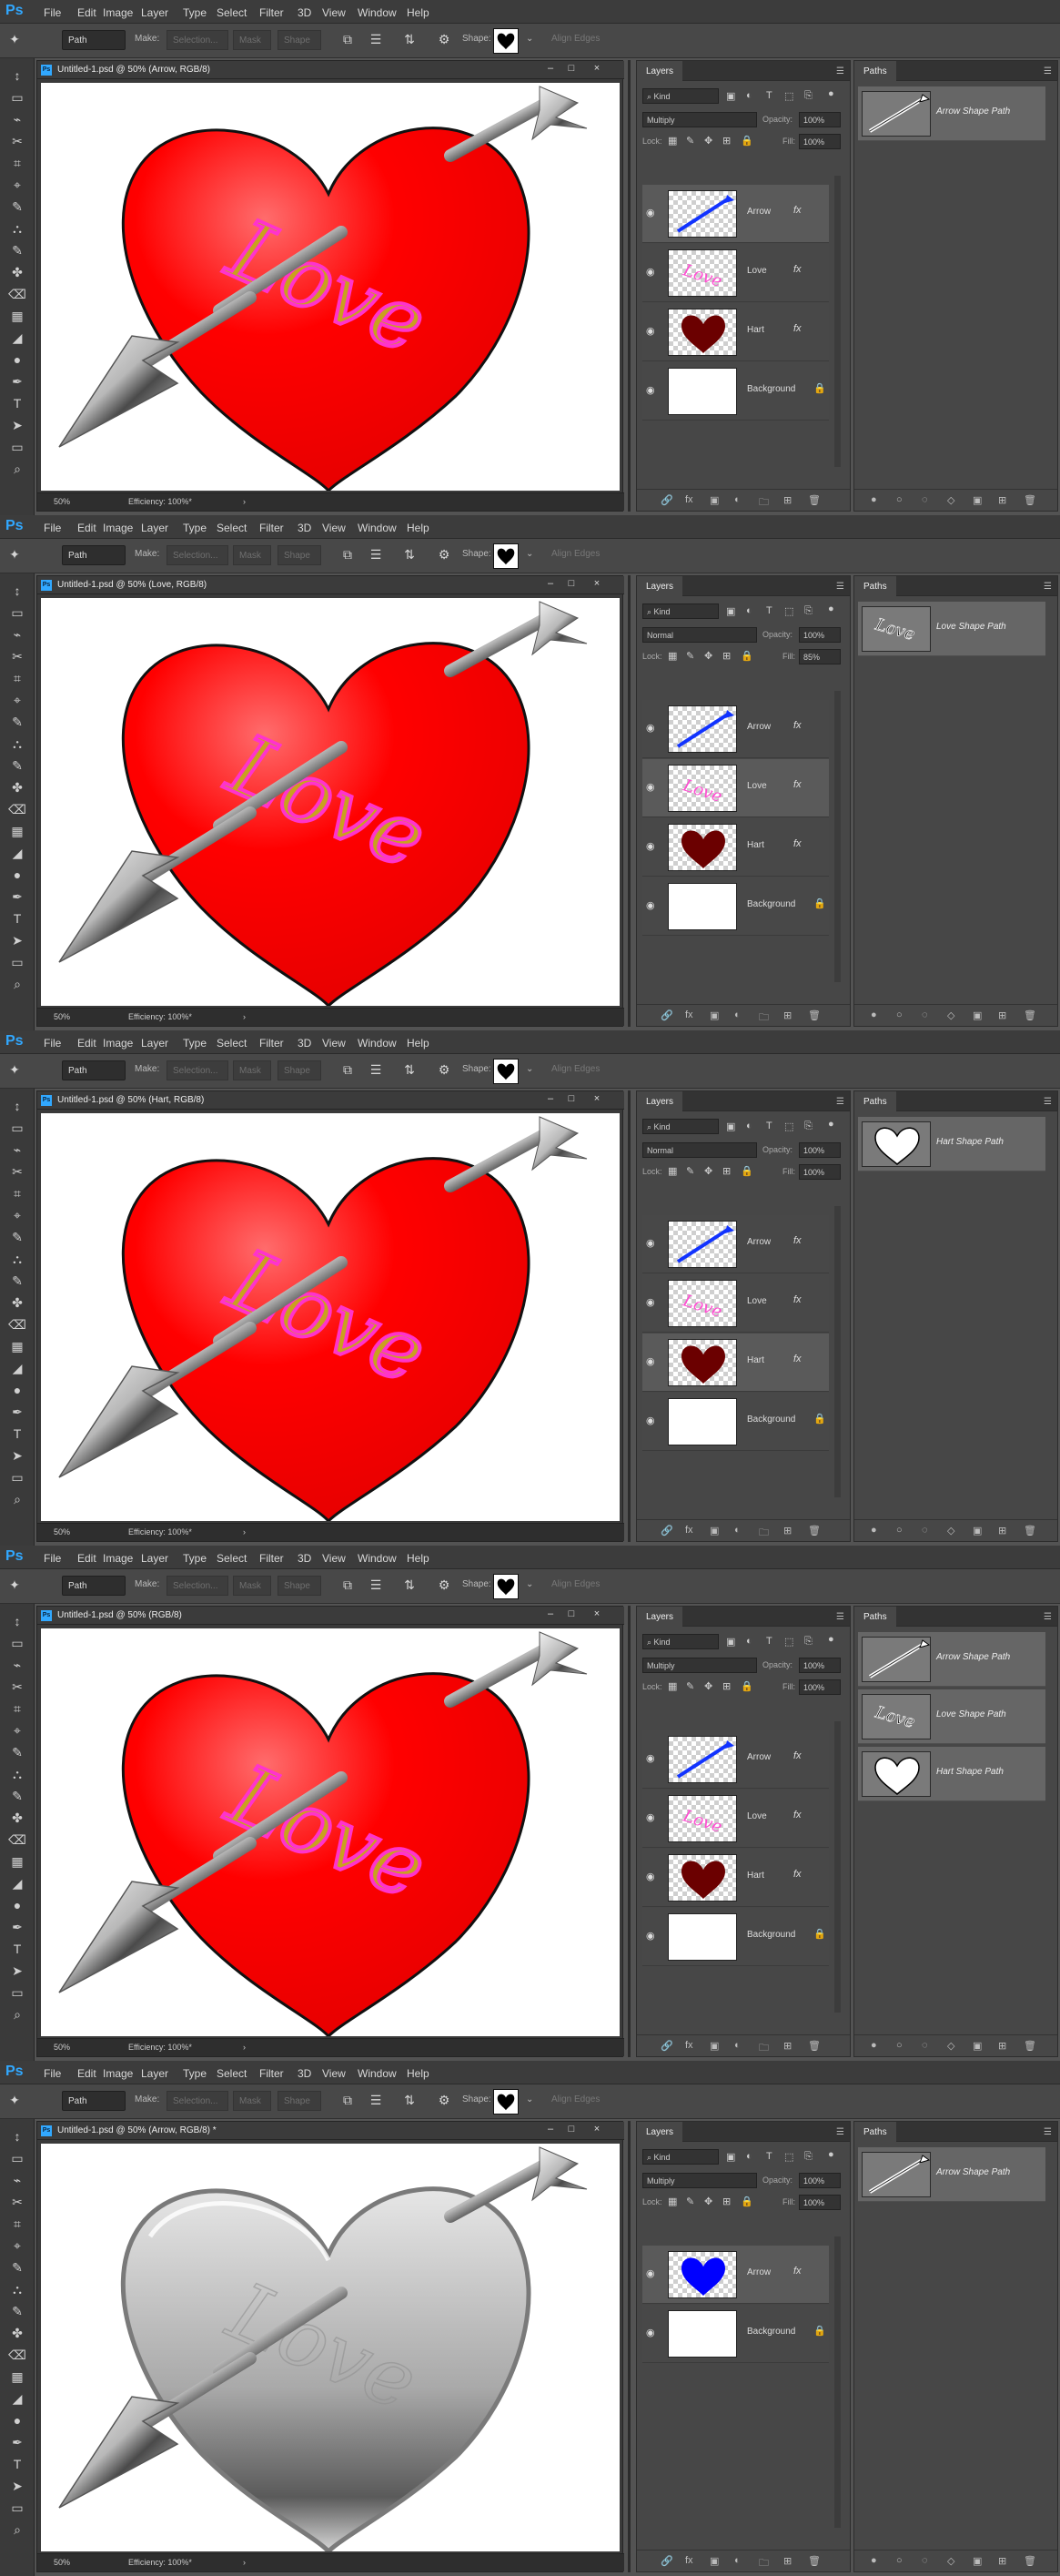 This screenshot has height=2576, width=1060. Describe the element at coordinates (17, 185) in the screenshot. I see `tool-6-icon: ⌖` at that location.